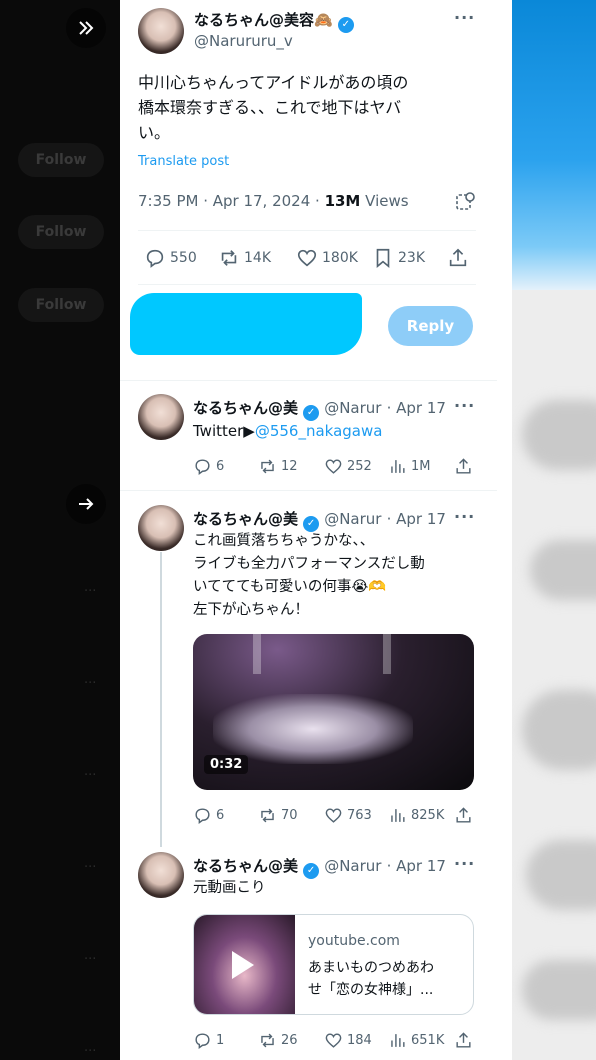 This screenshot has height=1060, width=596. I want to click on expand-icon, so click(86, 28).